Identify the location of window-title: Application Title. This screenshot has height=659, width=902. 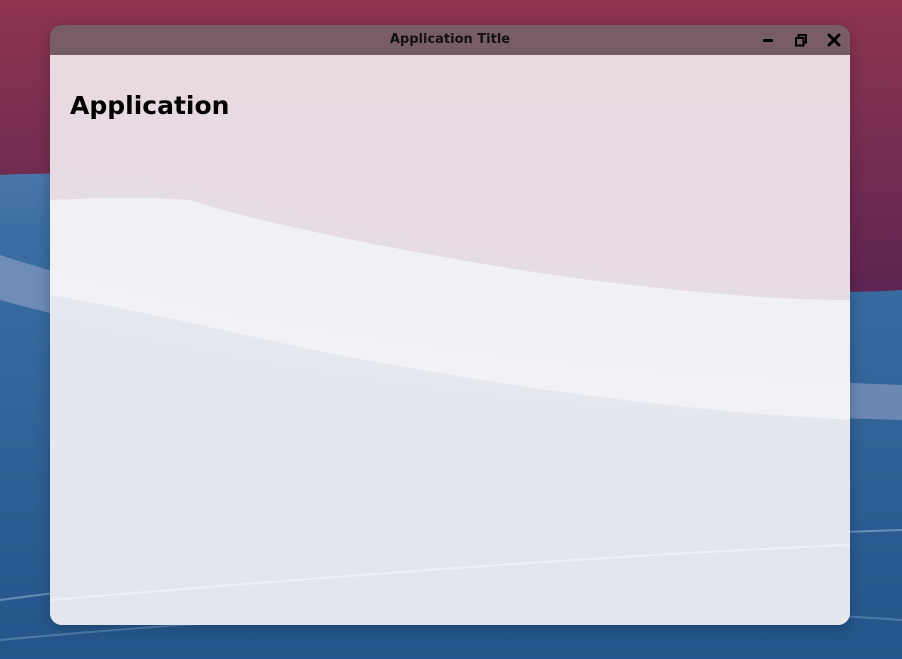
(450, 39).